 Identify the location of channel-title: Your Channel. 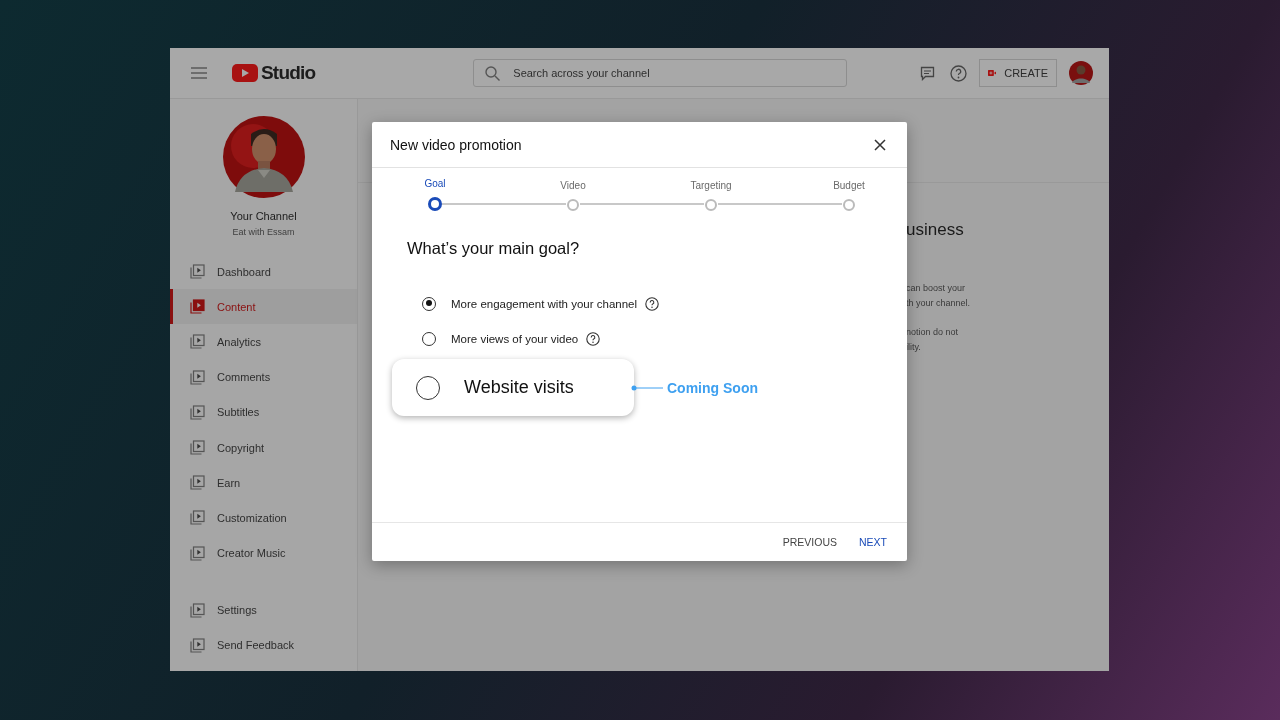
(263, 216).